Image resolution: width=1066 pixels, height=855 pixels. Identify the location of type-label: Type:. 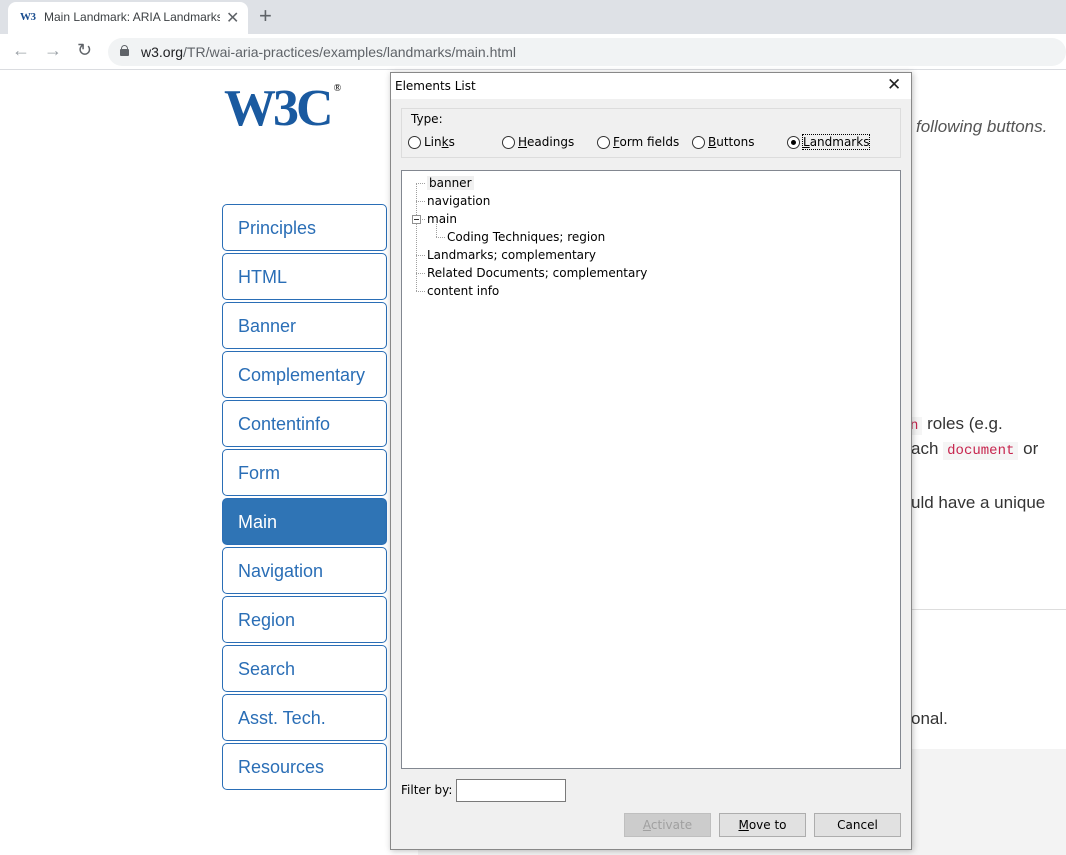
(427, 119).